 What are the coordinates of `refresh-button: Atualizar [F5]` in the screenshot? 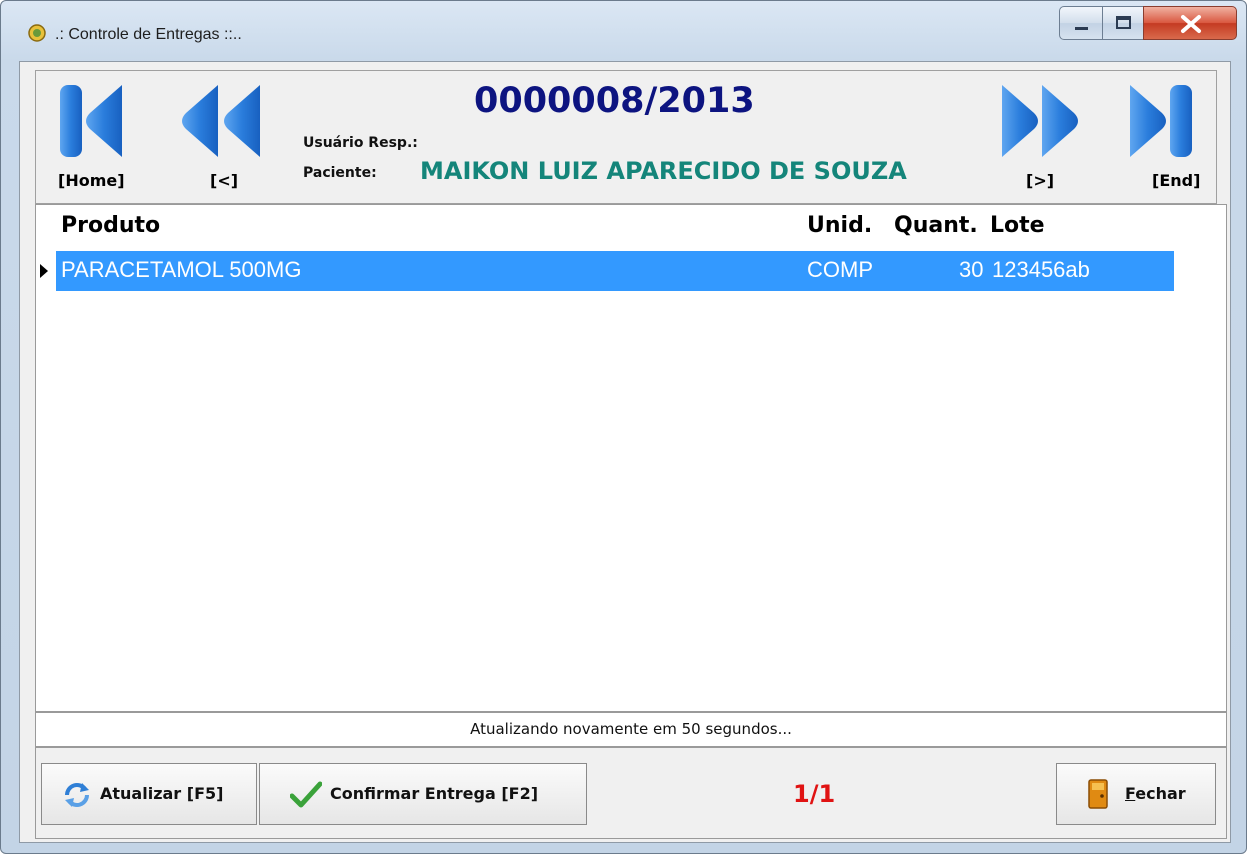 It's located at (149, 794).